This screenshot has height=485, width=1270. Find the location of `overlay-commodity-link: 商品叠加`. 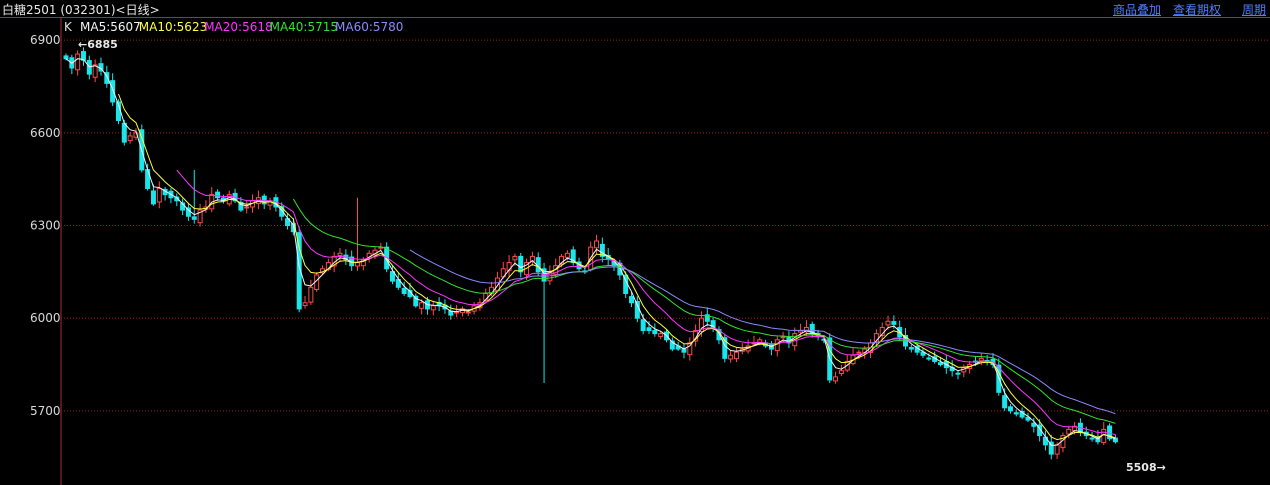

overlay-commodity-link: 商品叠加 is located at coordinates (1137, 9).